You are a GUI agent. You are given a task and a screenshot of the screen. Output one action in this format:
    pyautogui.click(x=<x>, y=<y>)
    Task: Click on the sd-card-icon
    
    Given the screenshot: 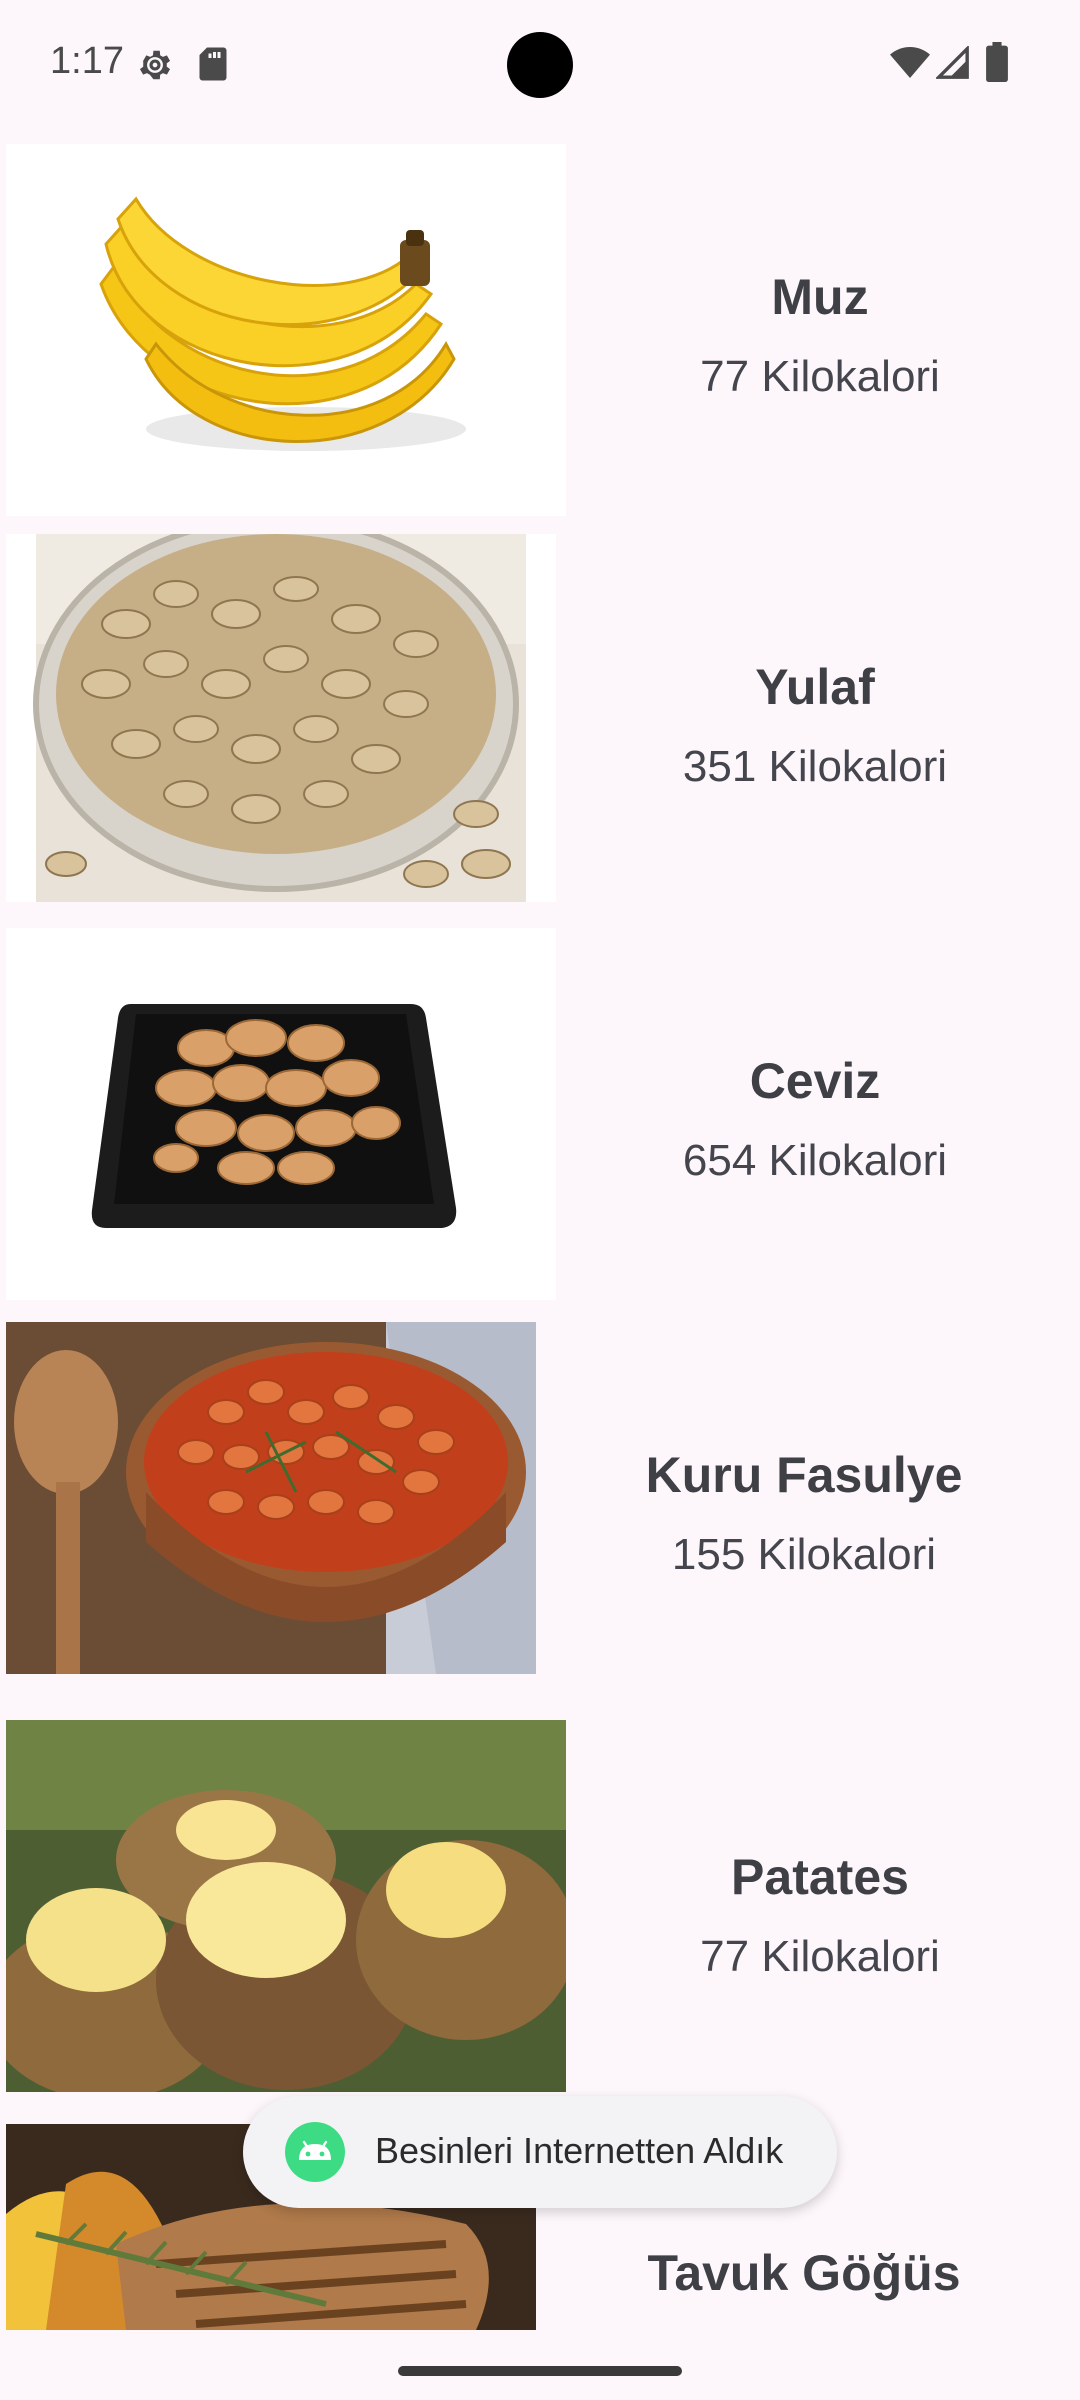 What is the action you would take?
    pyautogui.click(x=213, y=64)
    